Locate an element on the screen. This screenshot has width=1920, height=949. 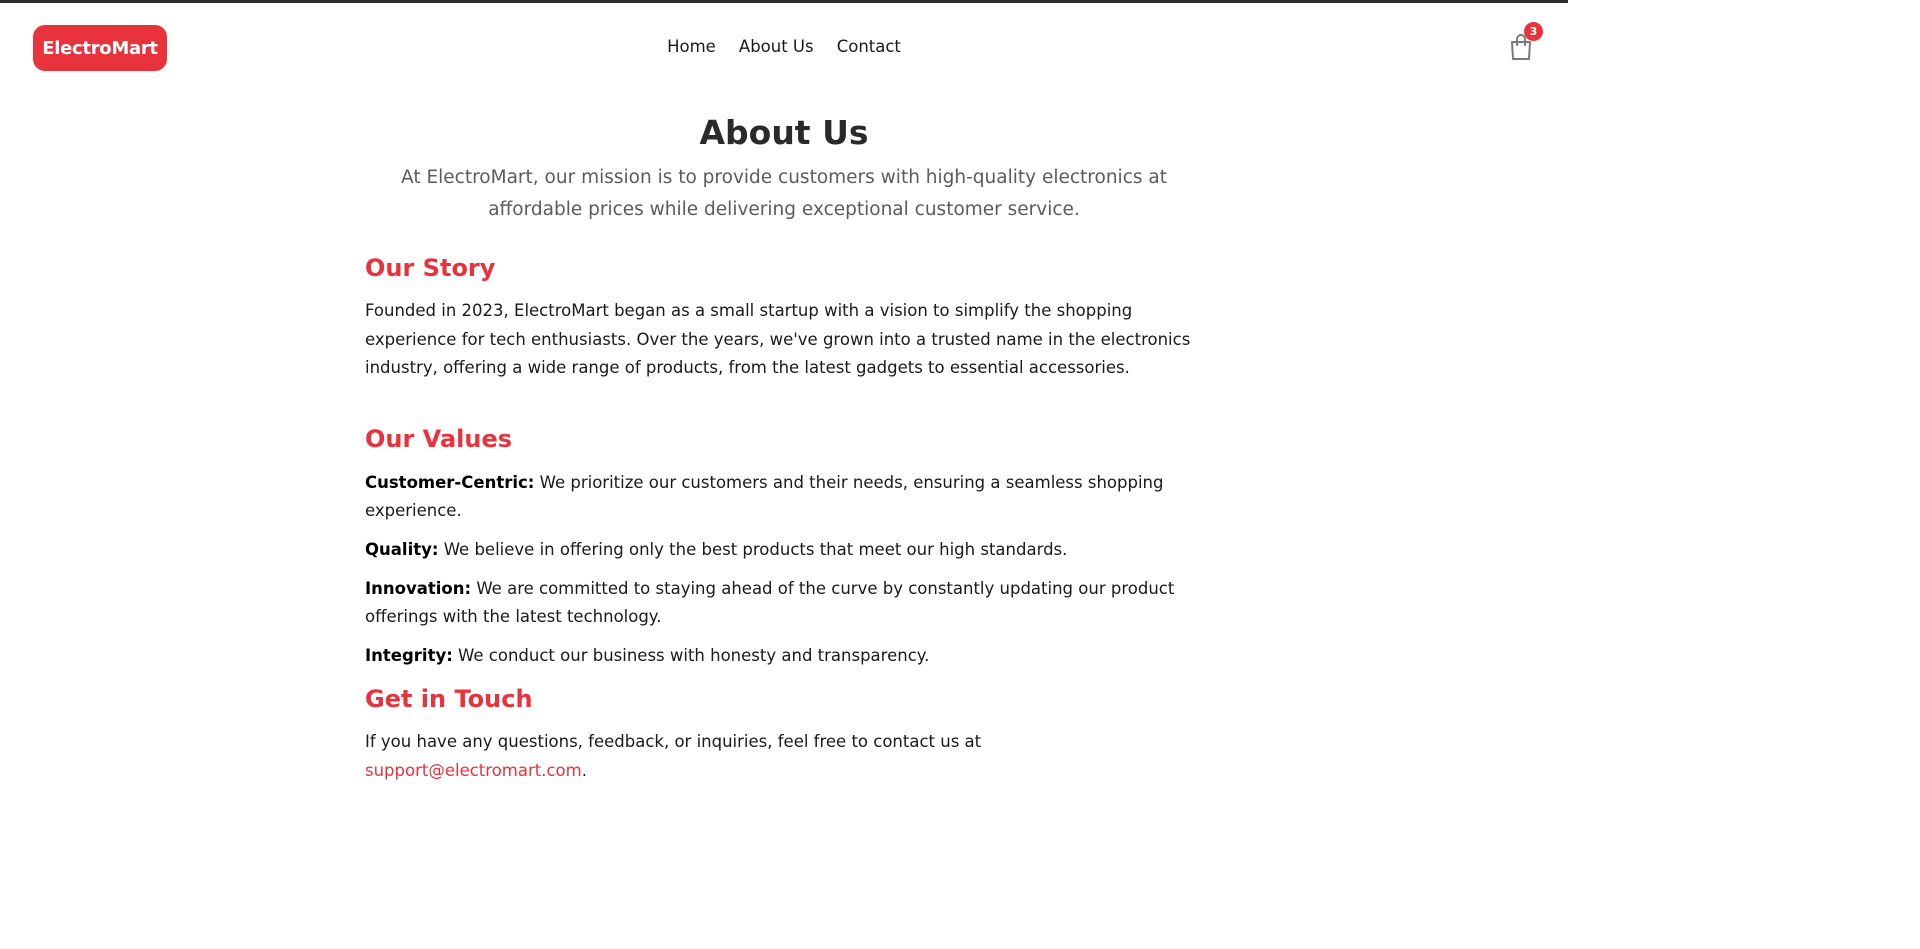
get-in-touch-heading: Get in Touch is located at coordinates (449, 699).